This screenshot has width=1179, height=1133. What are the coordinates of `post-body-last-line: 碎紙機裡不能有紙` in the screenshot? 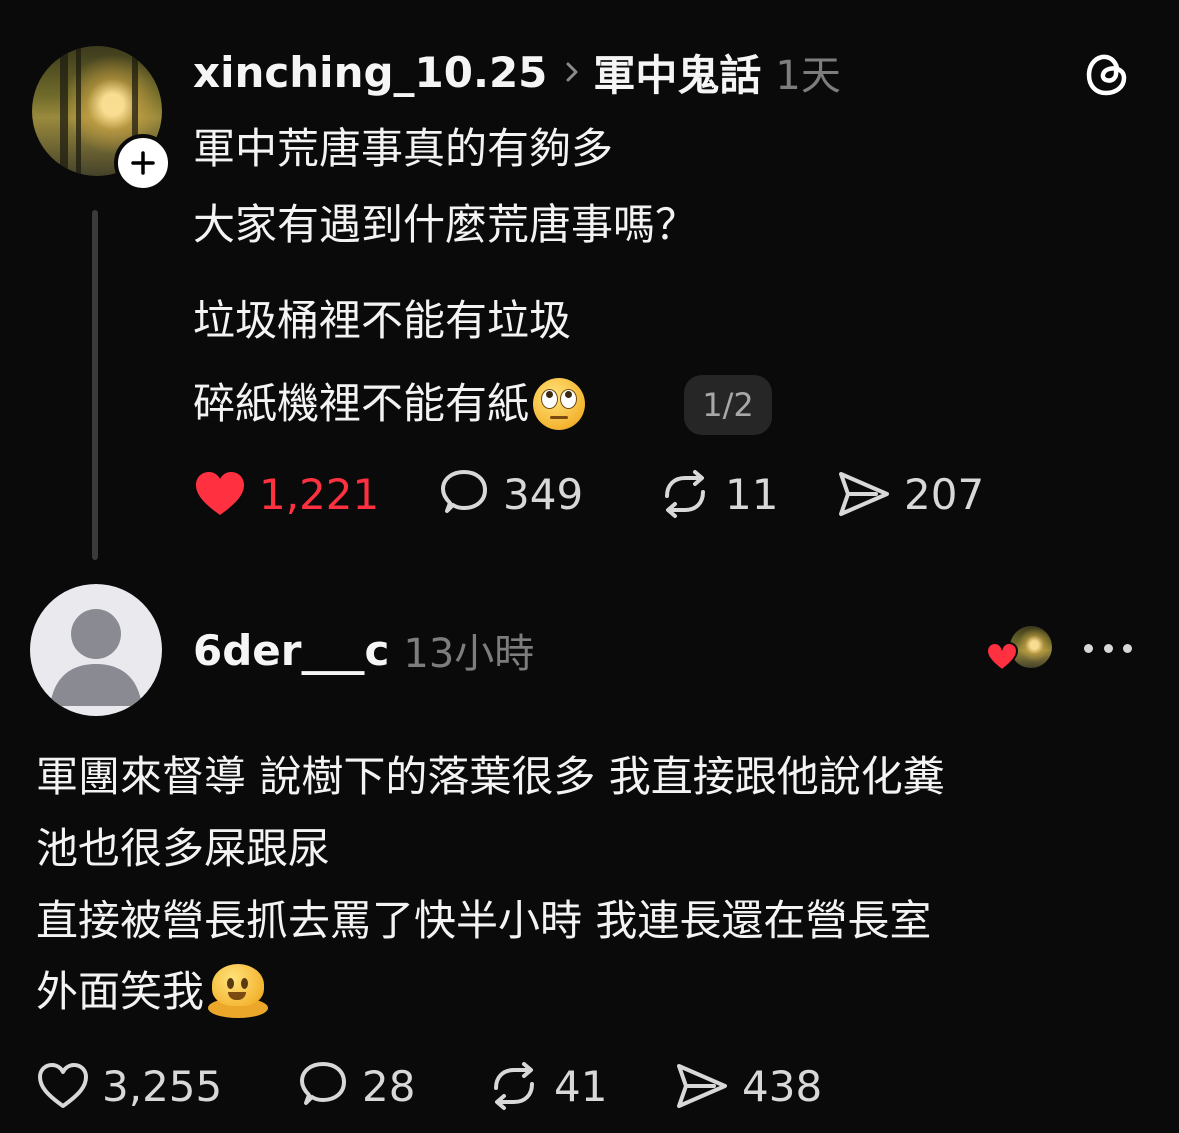 It's located at (389, 404).